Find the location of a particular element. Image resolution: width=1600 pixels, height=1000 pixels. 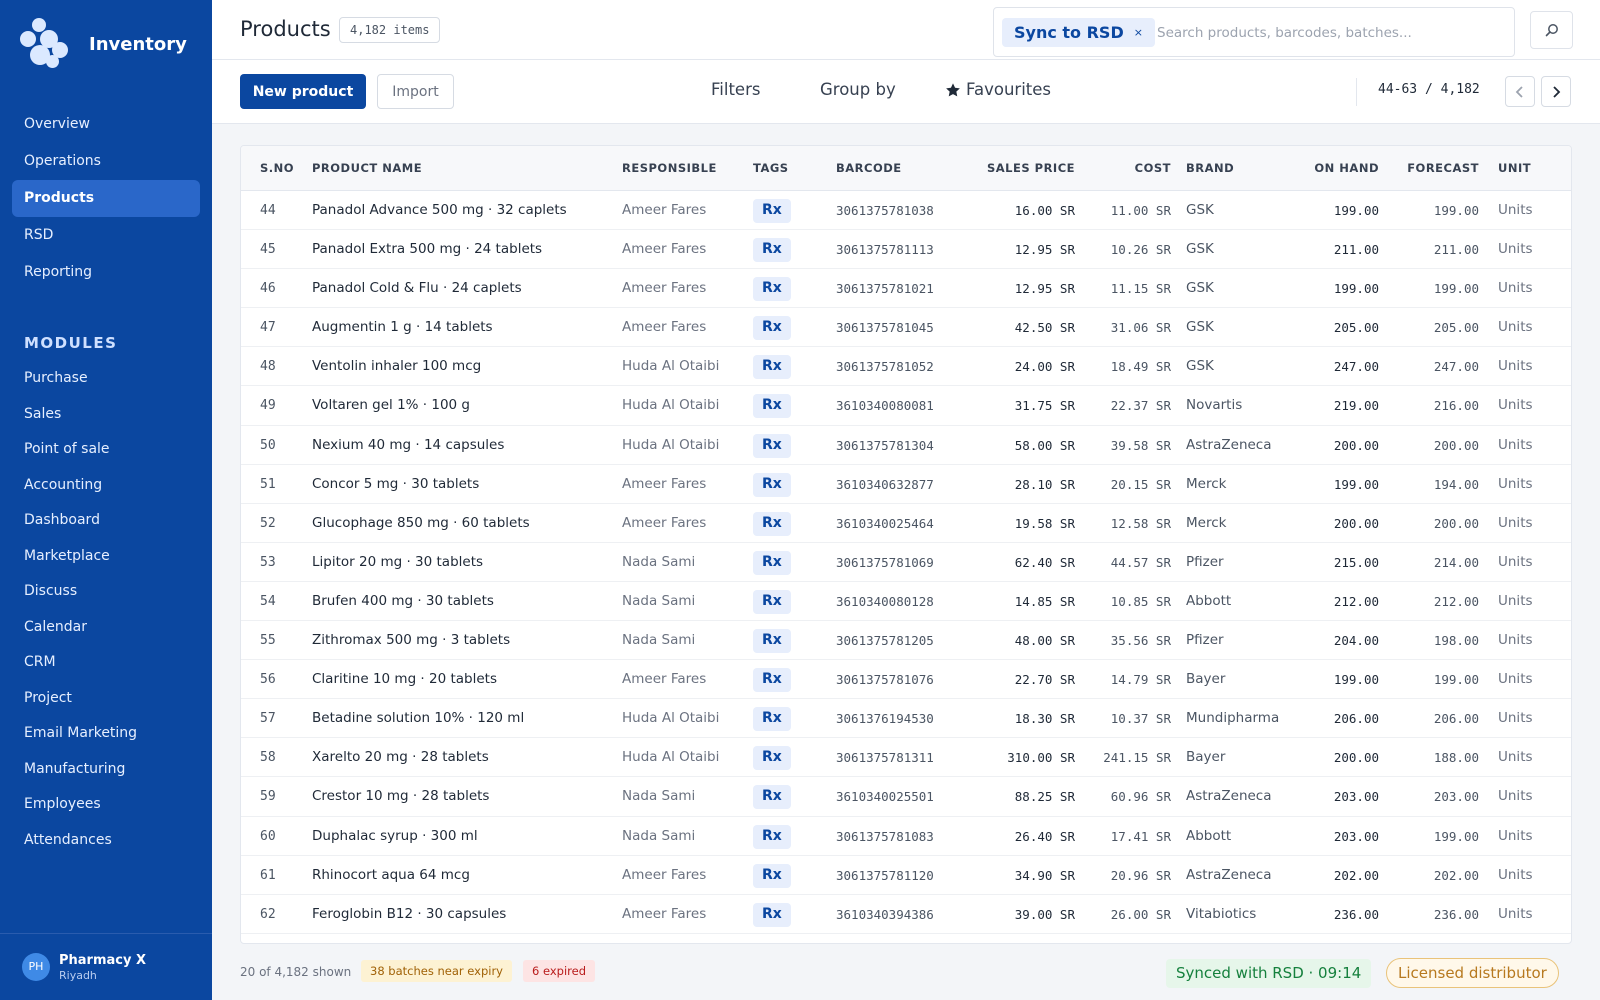

sidebar-item-rsd: RSD is located at coordinates (106, 235).